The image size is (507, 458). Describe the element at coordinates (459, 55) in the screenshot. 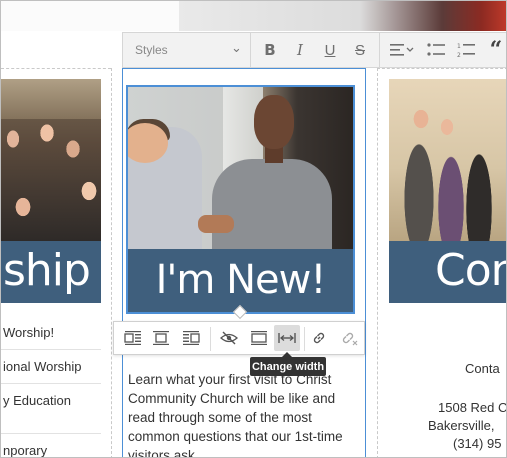

I see `svg-text: 2` at that location.